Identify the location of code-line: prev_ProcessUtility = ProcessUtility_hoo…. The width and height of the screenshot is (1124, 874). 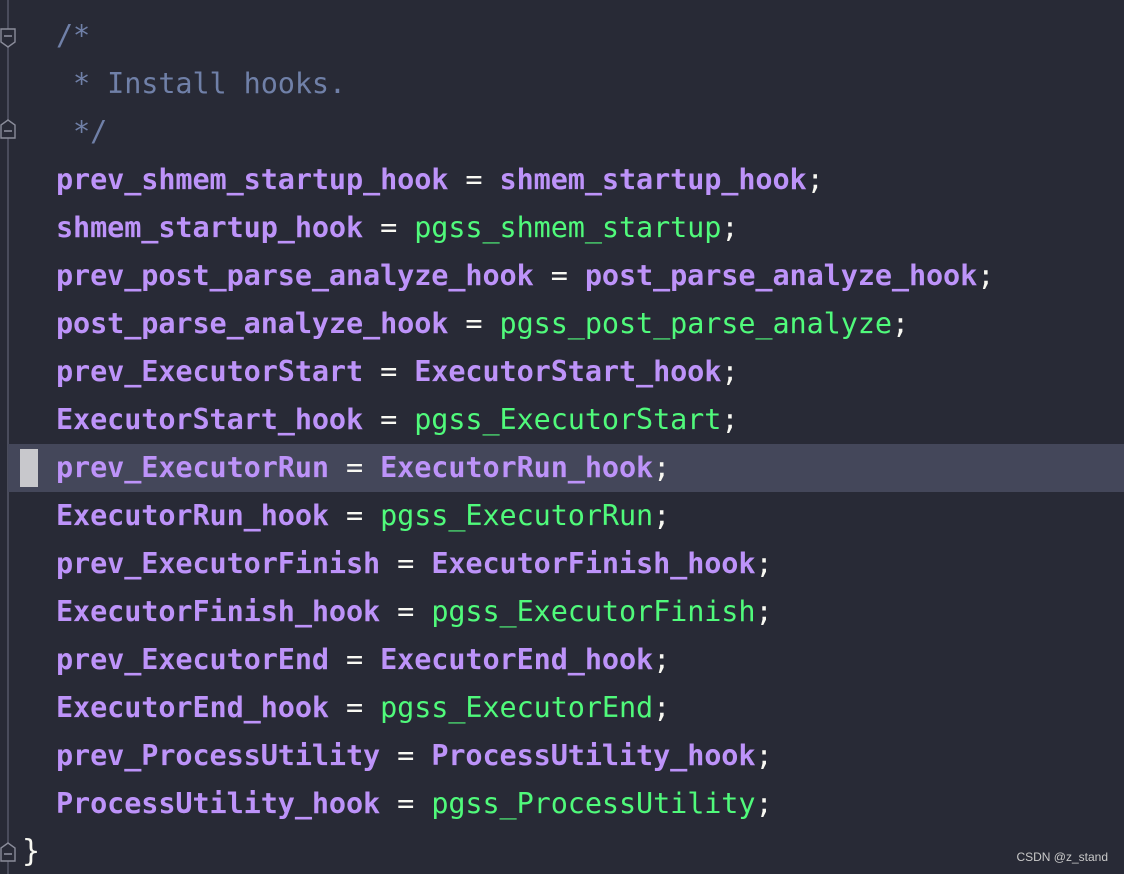
(414, 756).